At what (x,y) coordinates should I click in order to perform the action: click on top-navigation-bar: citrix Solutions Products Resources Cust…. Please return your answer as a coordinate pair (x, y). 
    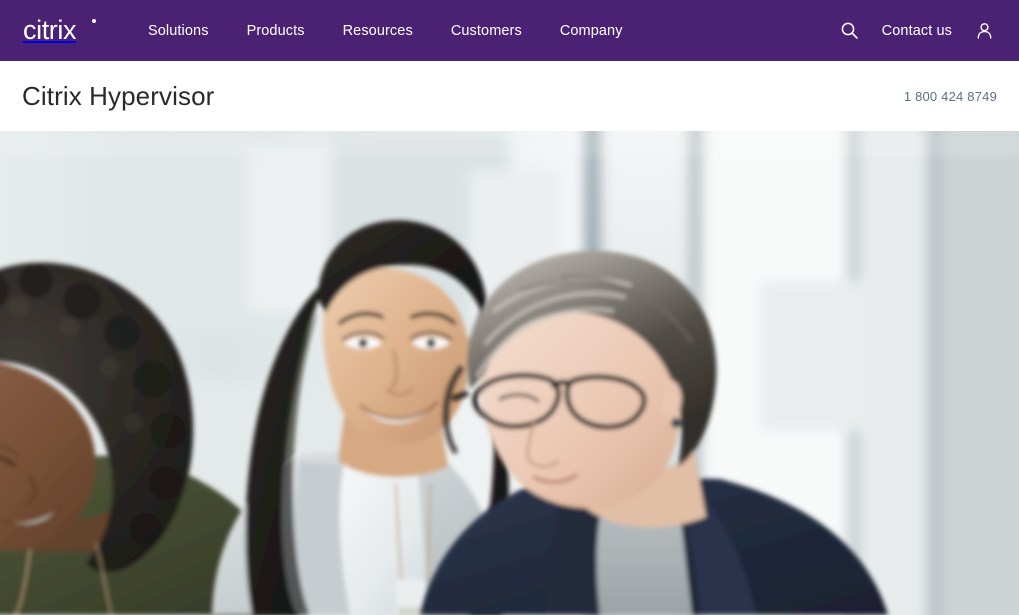
    Looking at the image, I should click on (509, 30).